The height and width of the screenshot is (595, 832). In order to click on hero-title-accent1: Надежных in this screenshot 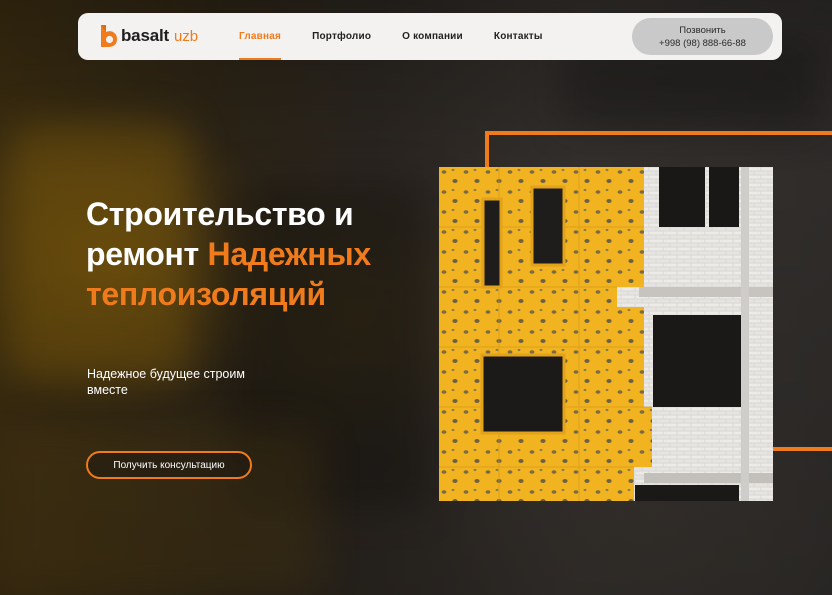, I will do `click(289, 254)`.